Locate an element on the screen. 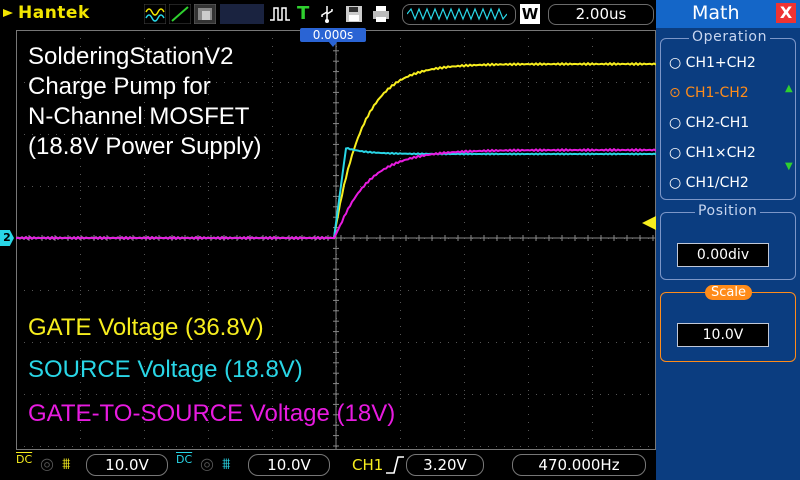 The width and height of the screenshot is (800, 480). math-panel-header: Math X is located at coordinates (728, 14).